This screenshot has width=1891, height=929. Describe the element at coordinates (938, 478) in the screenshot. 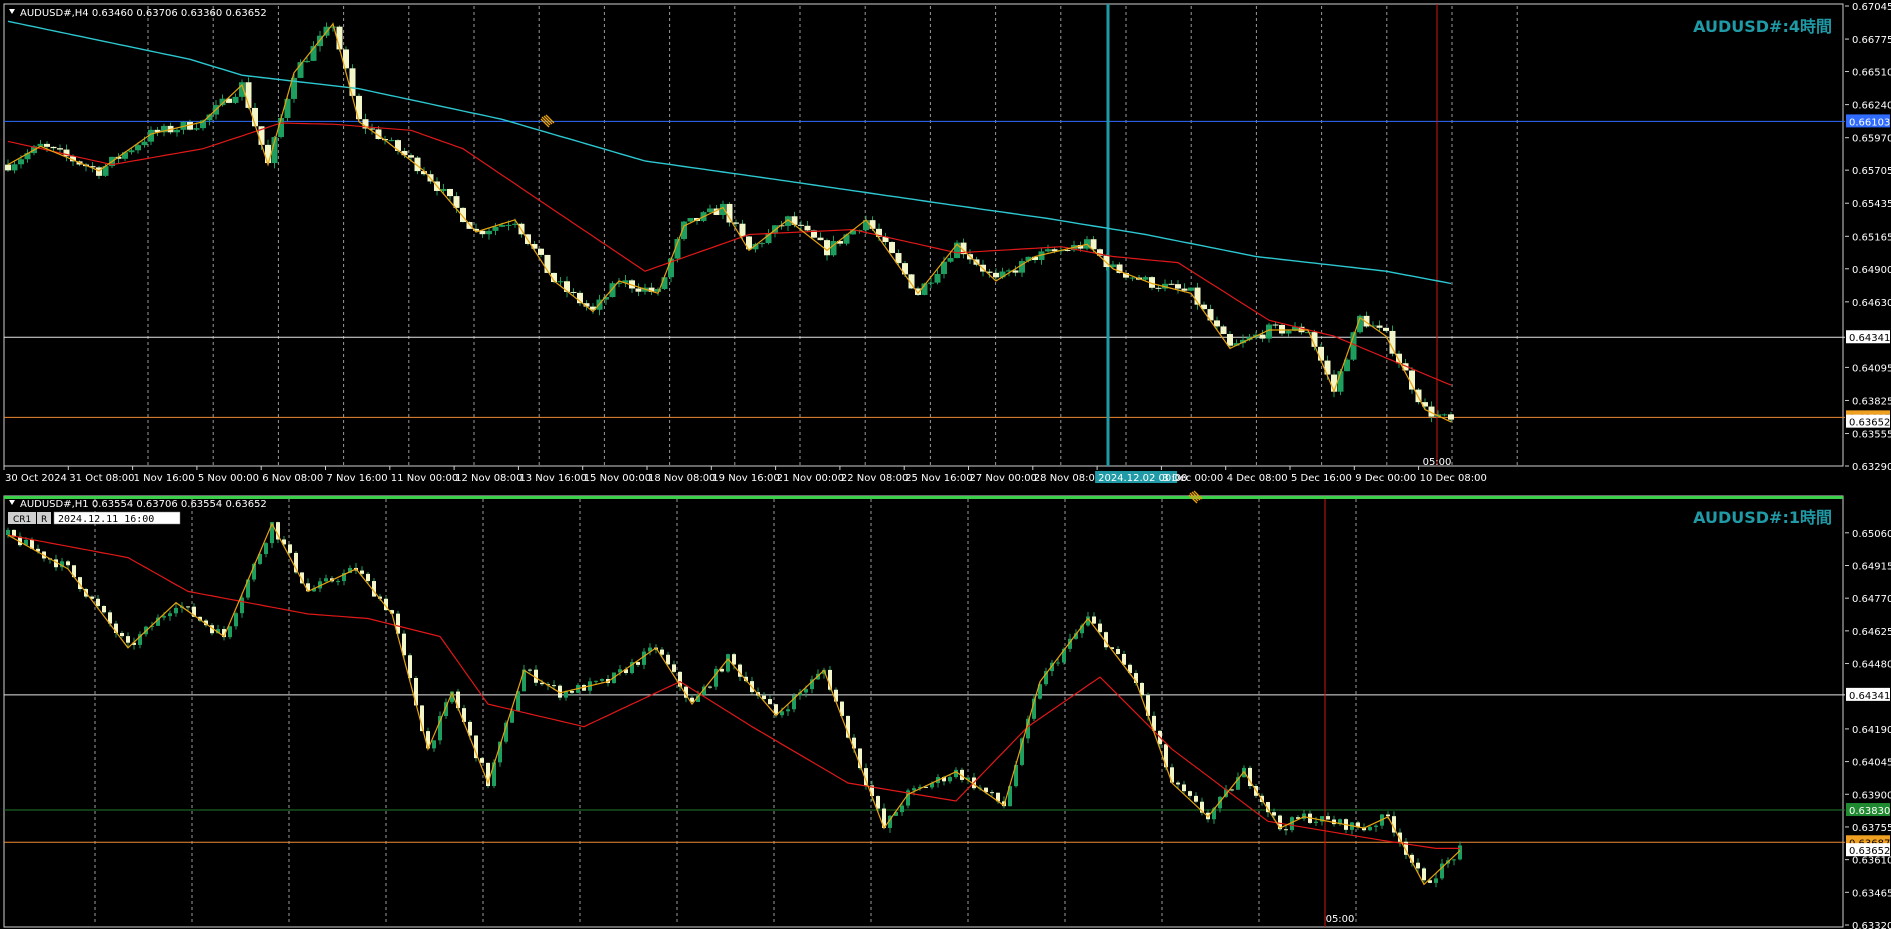

I see `top-x-tick-label: 25 Nov 16:00` at that location.